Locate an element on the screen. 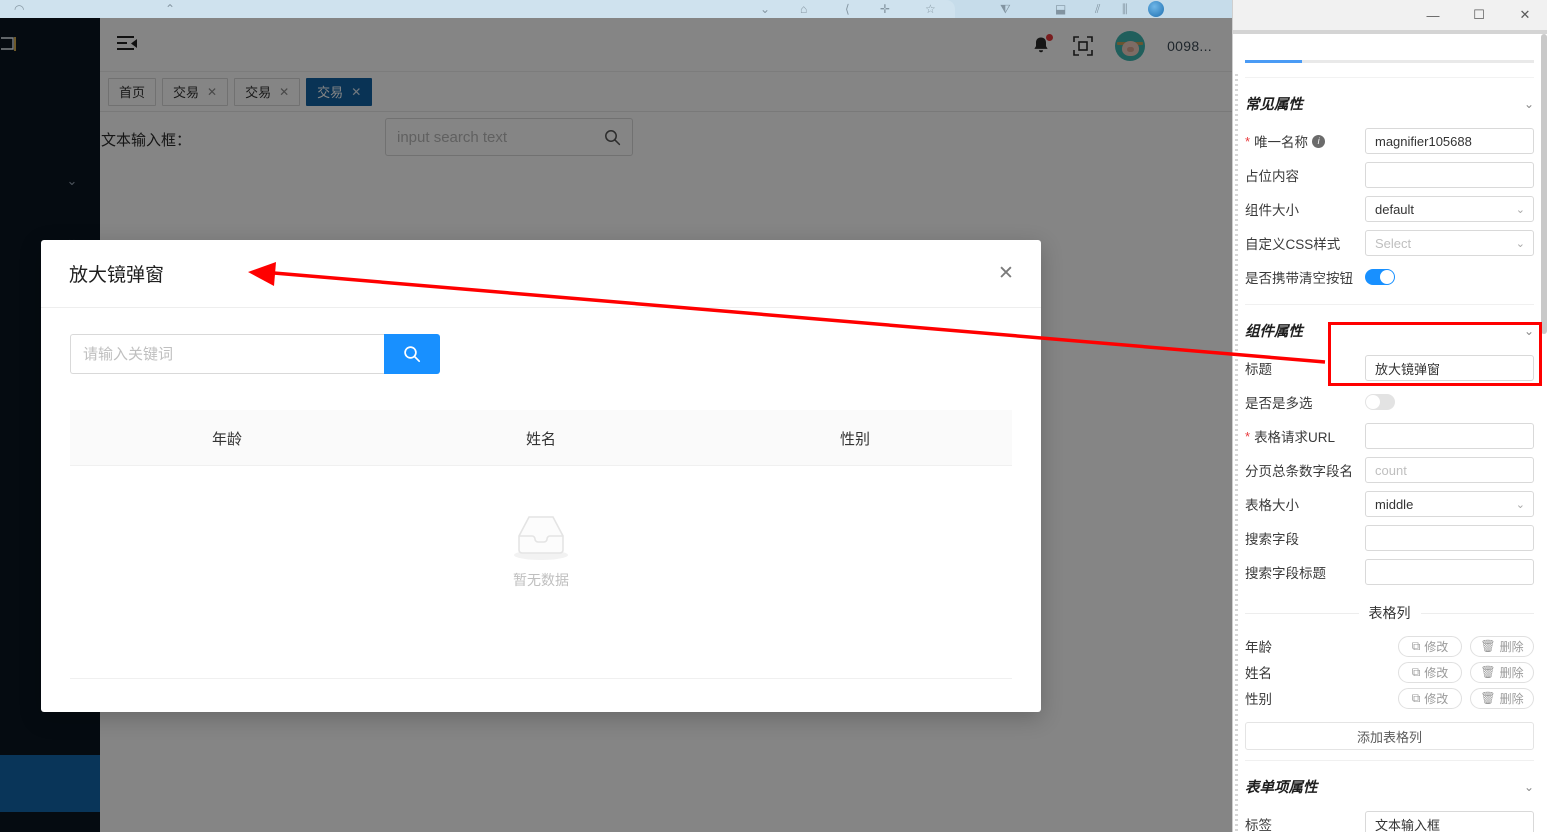  avatar is located at coordinates (1130, 46).